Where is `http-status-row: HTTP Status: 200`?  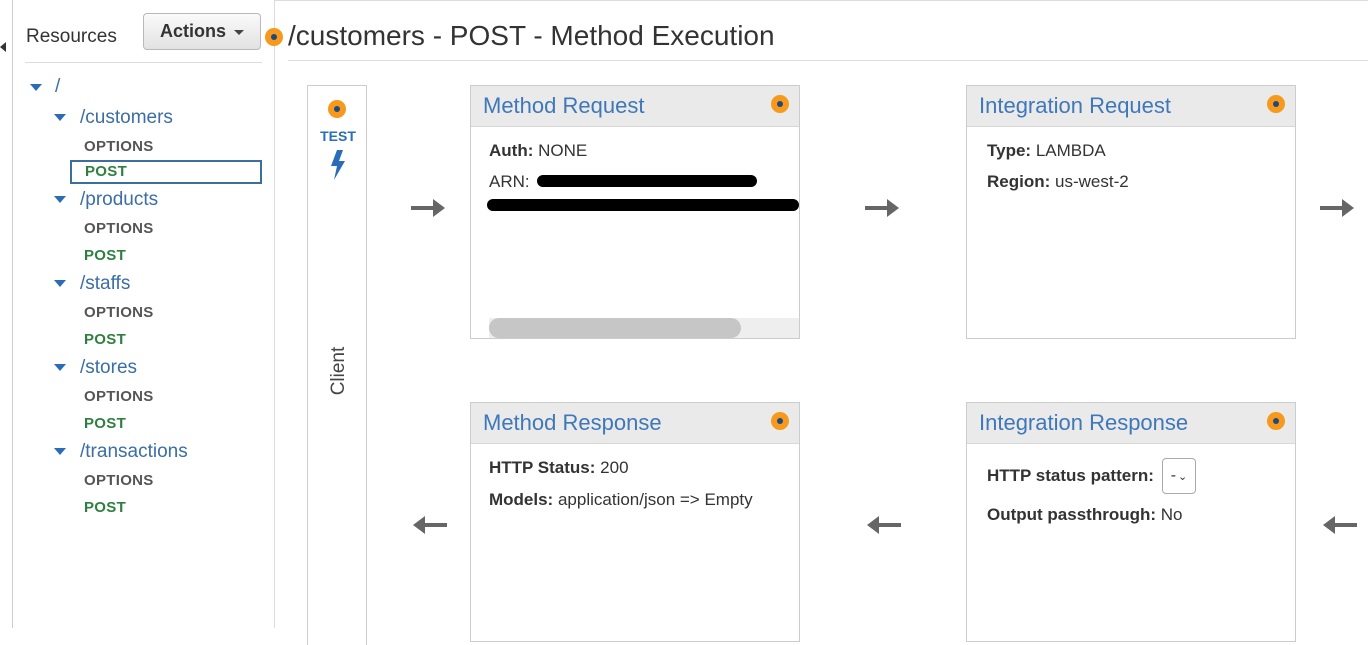 http-status-row: HTTP Status: 200 is located at coordinates (559, 467).